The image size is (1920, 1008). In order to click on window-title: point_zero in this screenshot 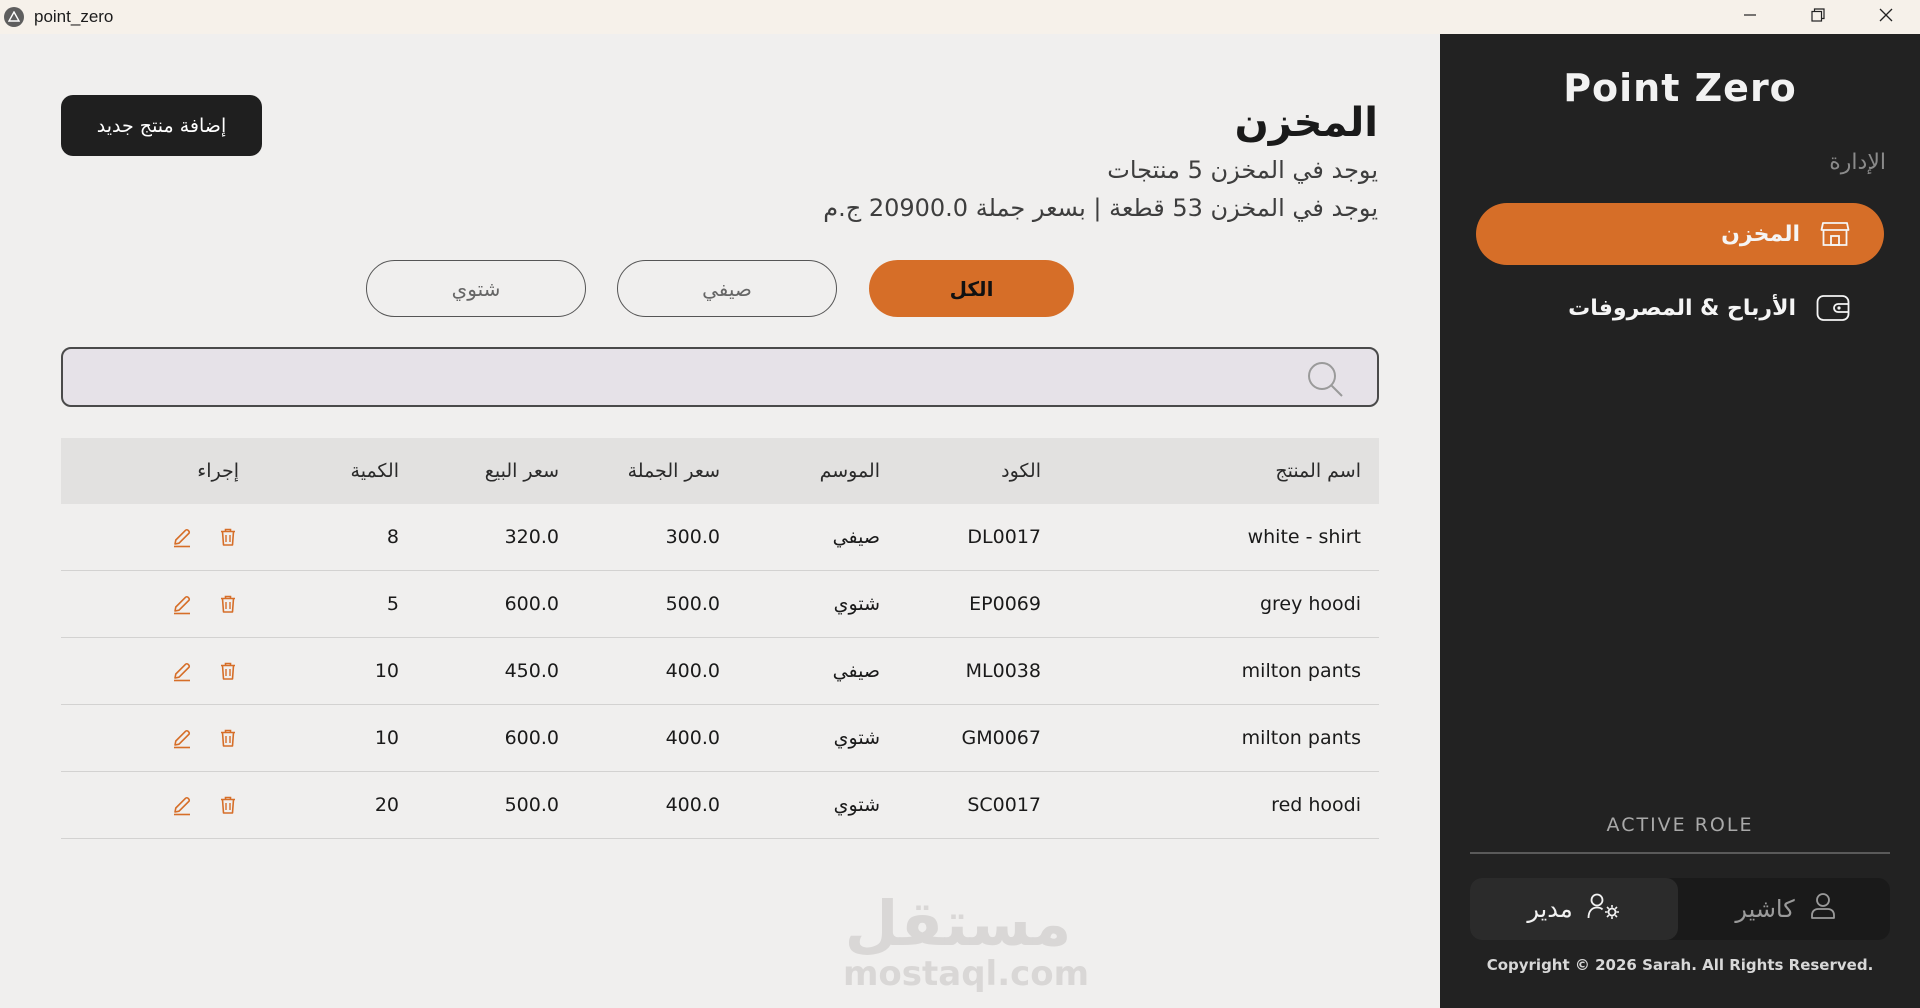, I will do `click(74, 16)`.